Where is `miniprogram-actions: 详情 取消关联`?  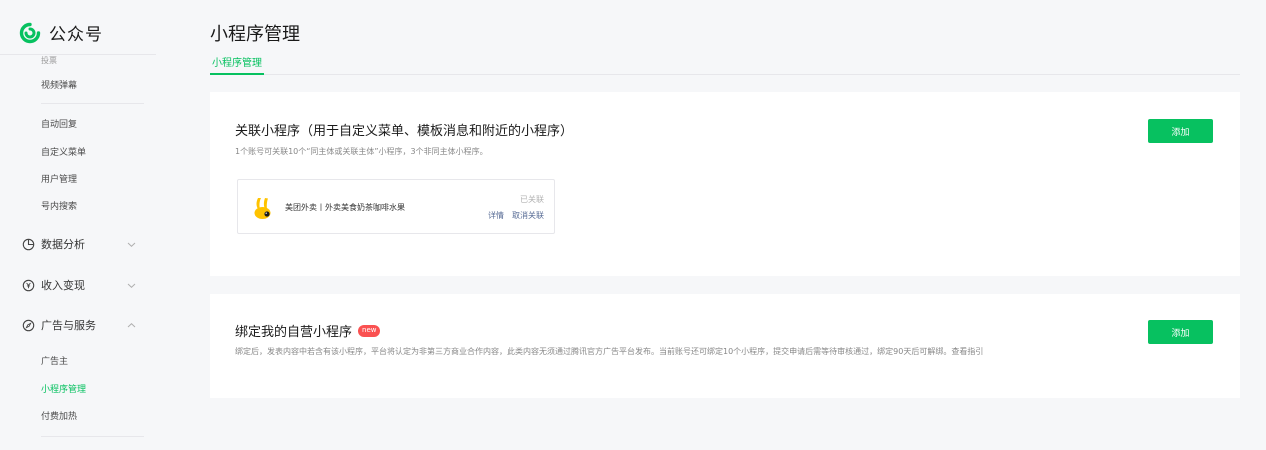
miniprogram-actions: 详情 取消关联 is located at coordinates (516, 215).